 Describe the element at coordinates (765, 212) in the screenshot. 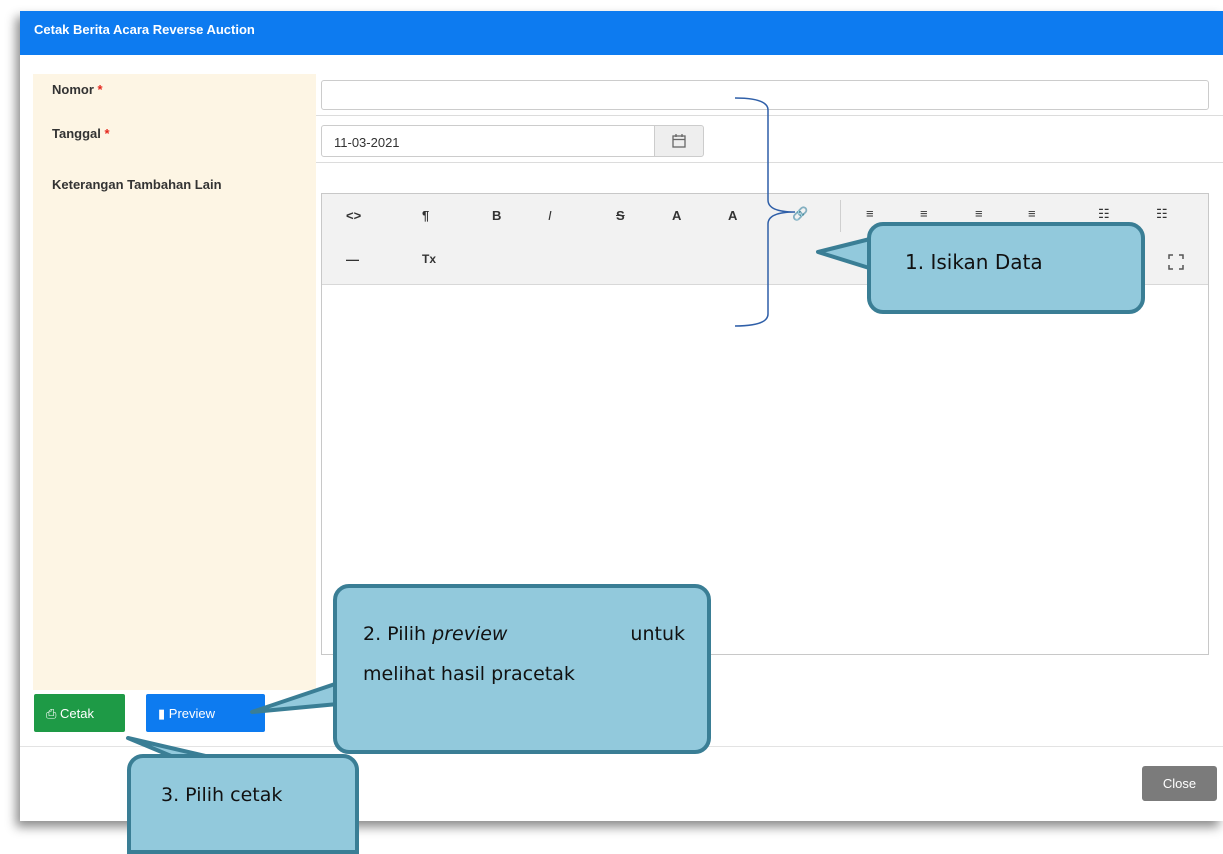

I see `bracket` at that location.